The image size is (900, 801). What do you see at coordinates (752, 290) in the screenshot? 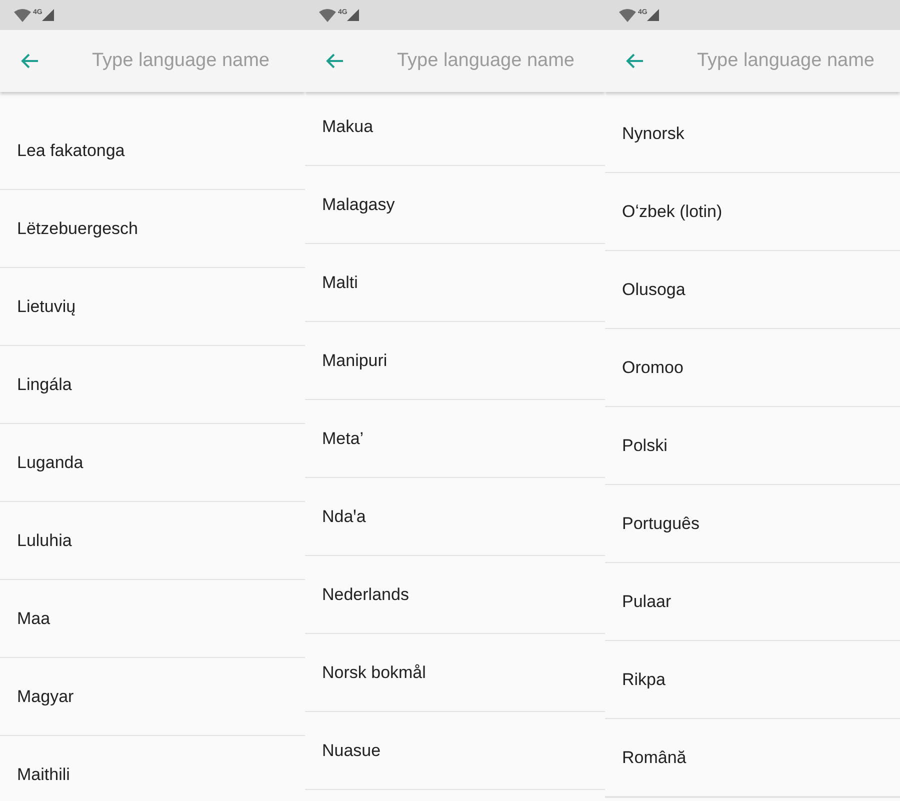
I see `language-item: Olusoga` at bounding box center [752, 290].